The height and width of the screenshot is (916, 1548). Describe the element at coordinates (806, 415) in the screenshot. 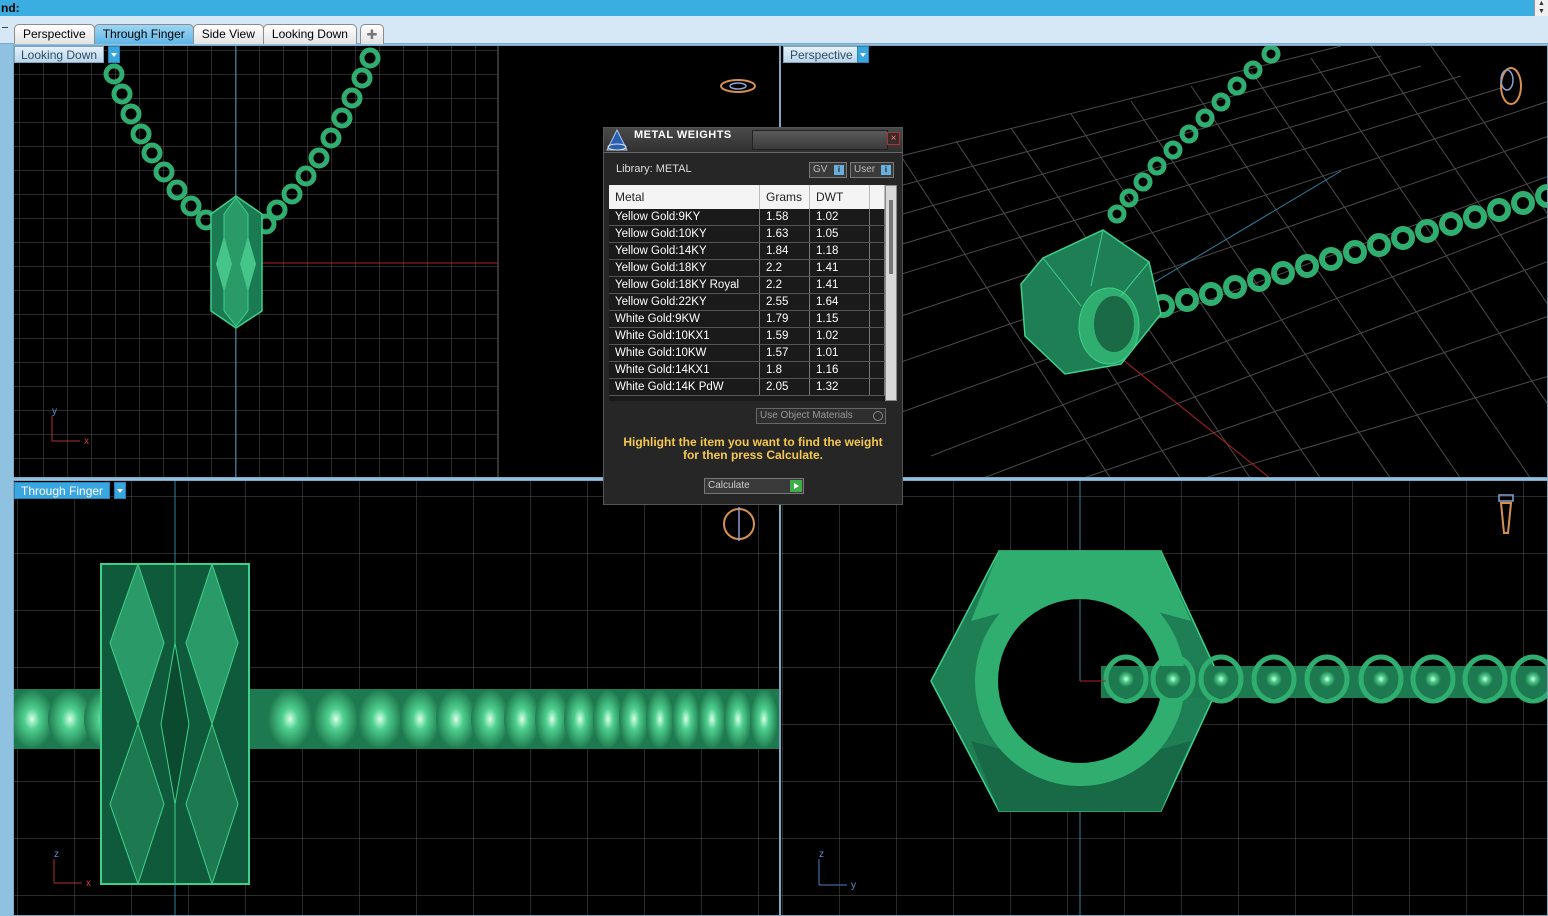

I see `use-object-materials-label: Use Object Materials` at that location.